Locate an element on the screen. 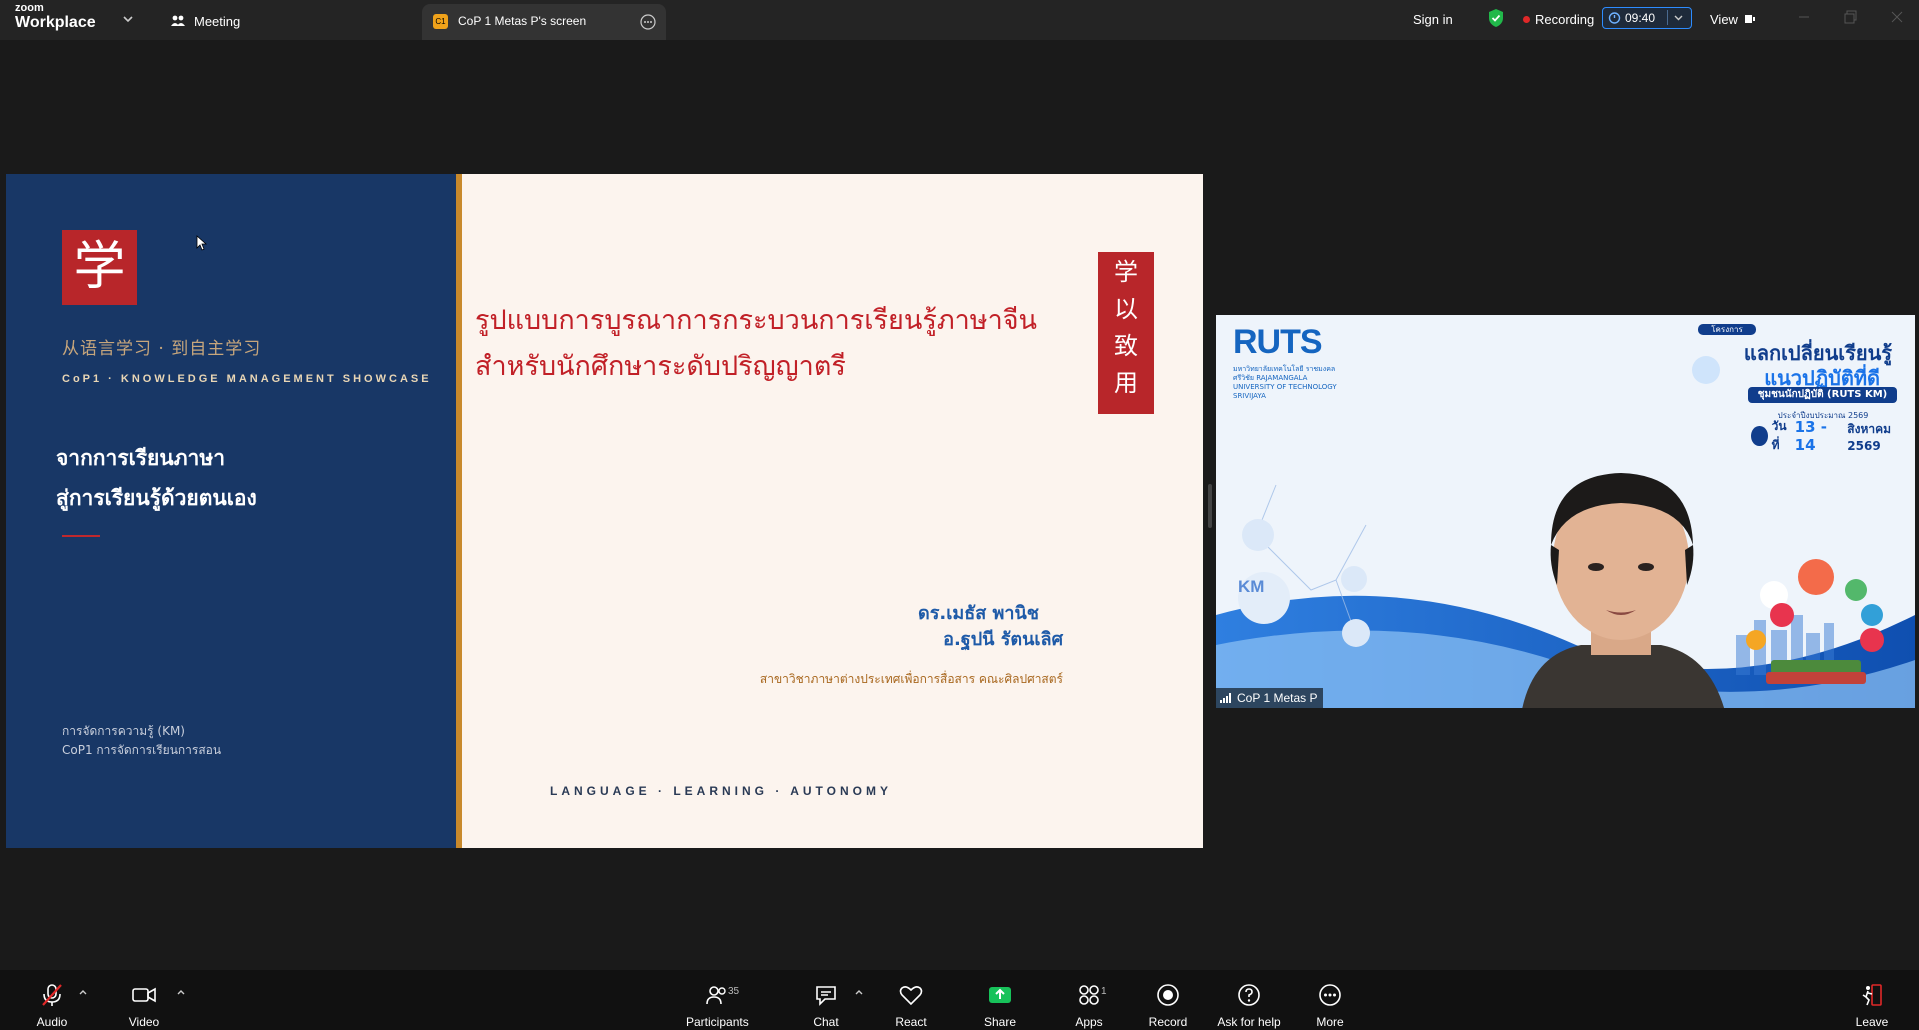  slide-accent-rule is located at coordinates (81, 536).